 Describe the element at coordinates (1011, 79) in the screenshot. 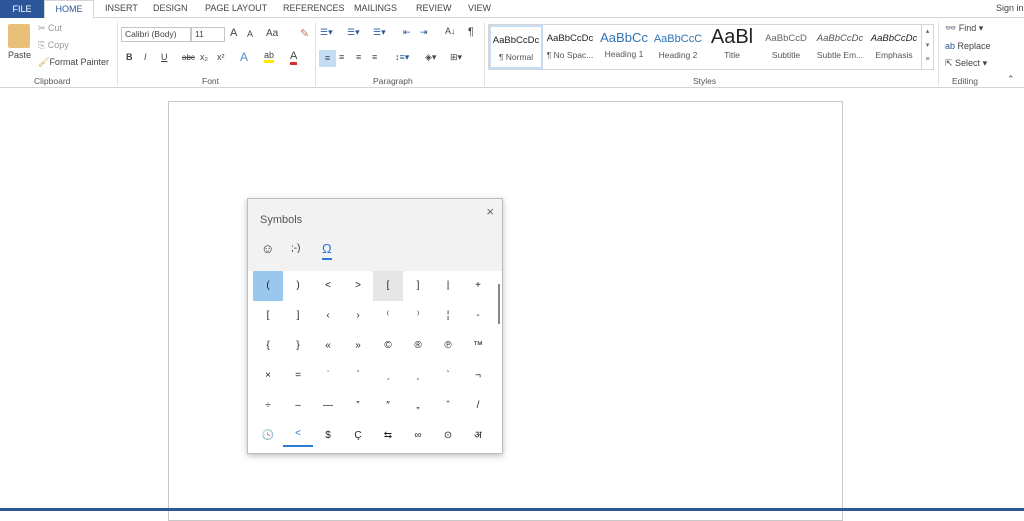

I see `collapse-ribbon-icon: ⌃` at that location.